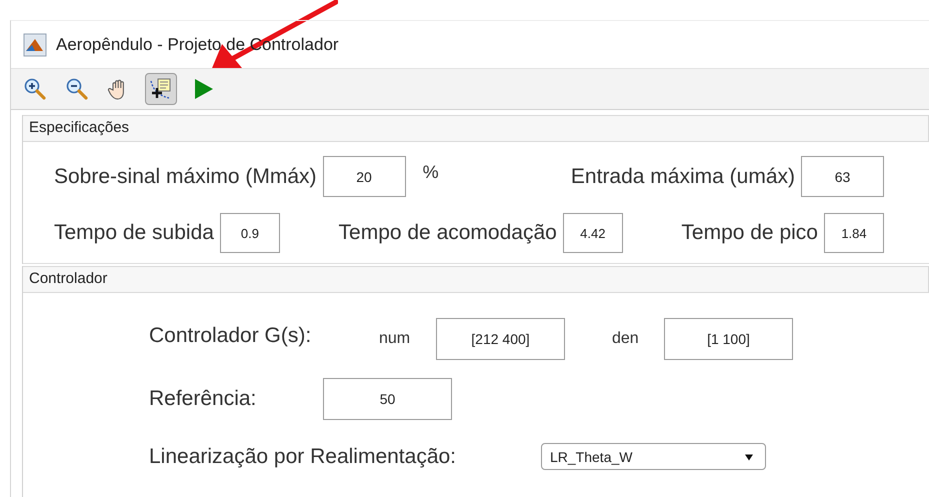 This screenshot has width=929, height=497. I want to click on field-label: Referência:, so click(203, 399).